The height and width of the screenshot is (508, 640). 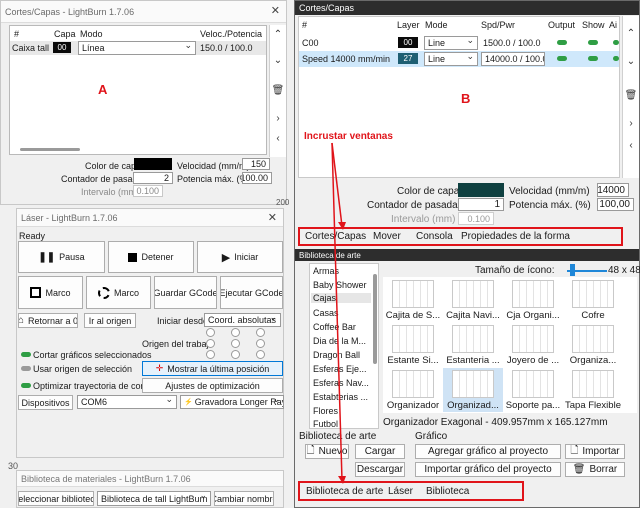 What do you see at coordinates (342, 480) in the screenshot?
I see `arrowhead-bottom` at bounding box center [342, 480].